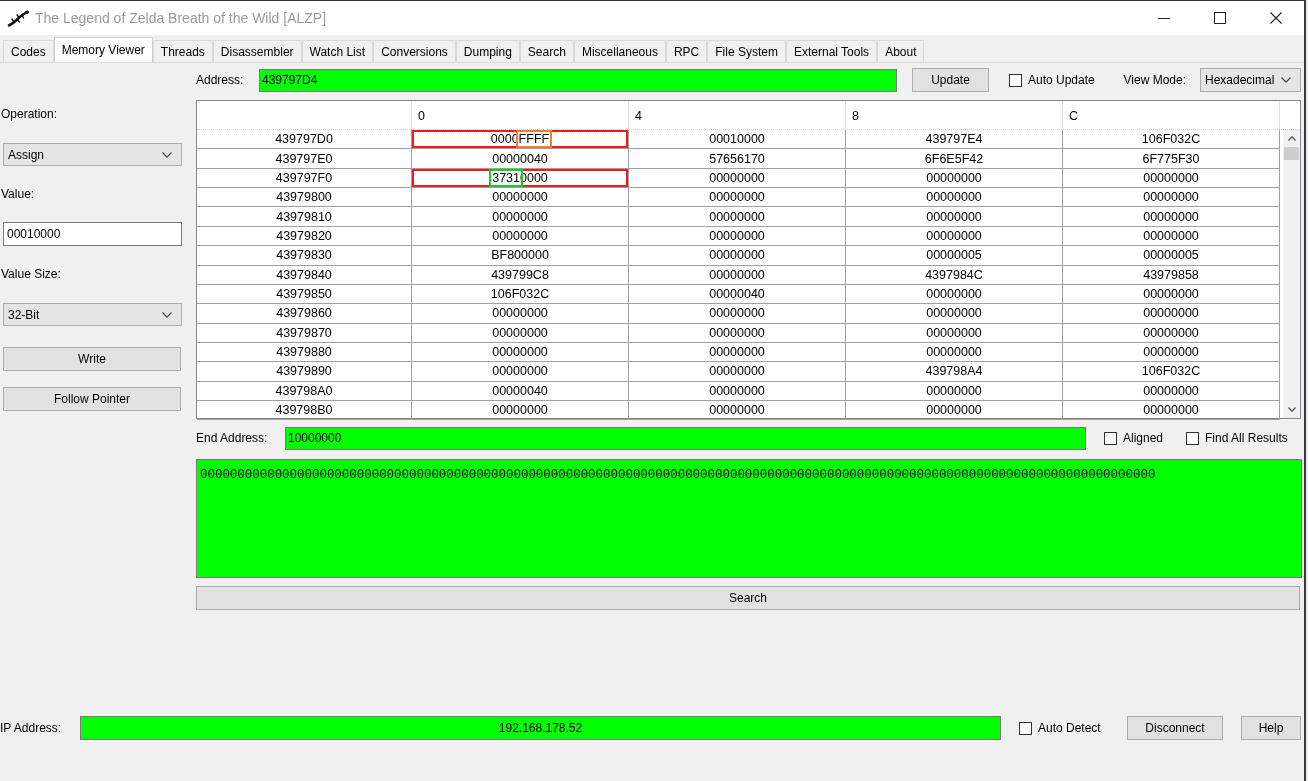  I want to click on table-cell: 6F6E5F42, so click(954, 159).